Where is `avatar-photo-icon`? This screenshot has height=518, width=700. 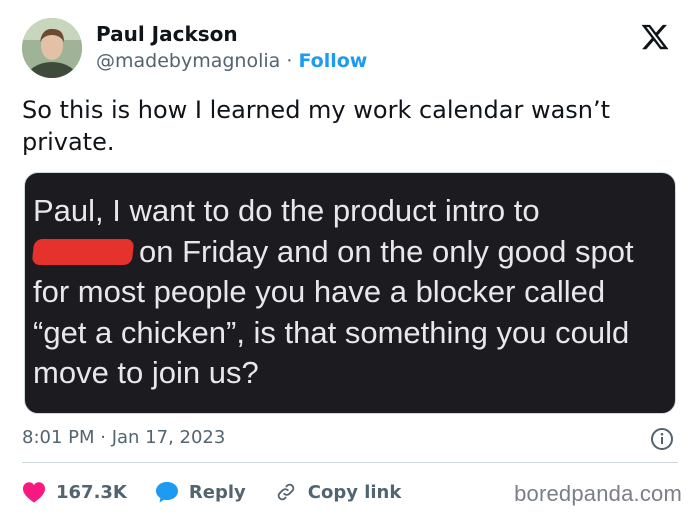 avatar-photo-icon is located at coordinates (52, 48).